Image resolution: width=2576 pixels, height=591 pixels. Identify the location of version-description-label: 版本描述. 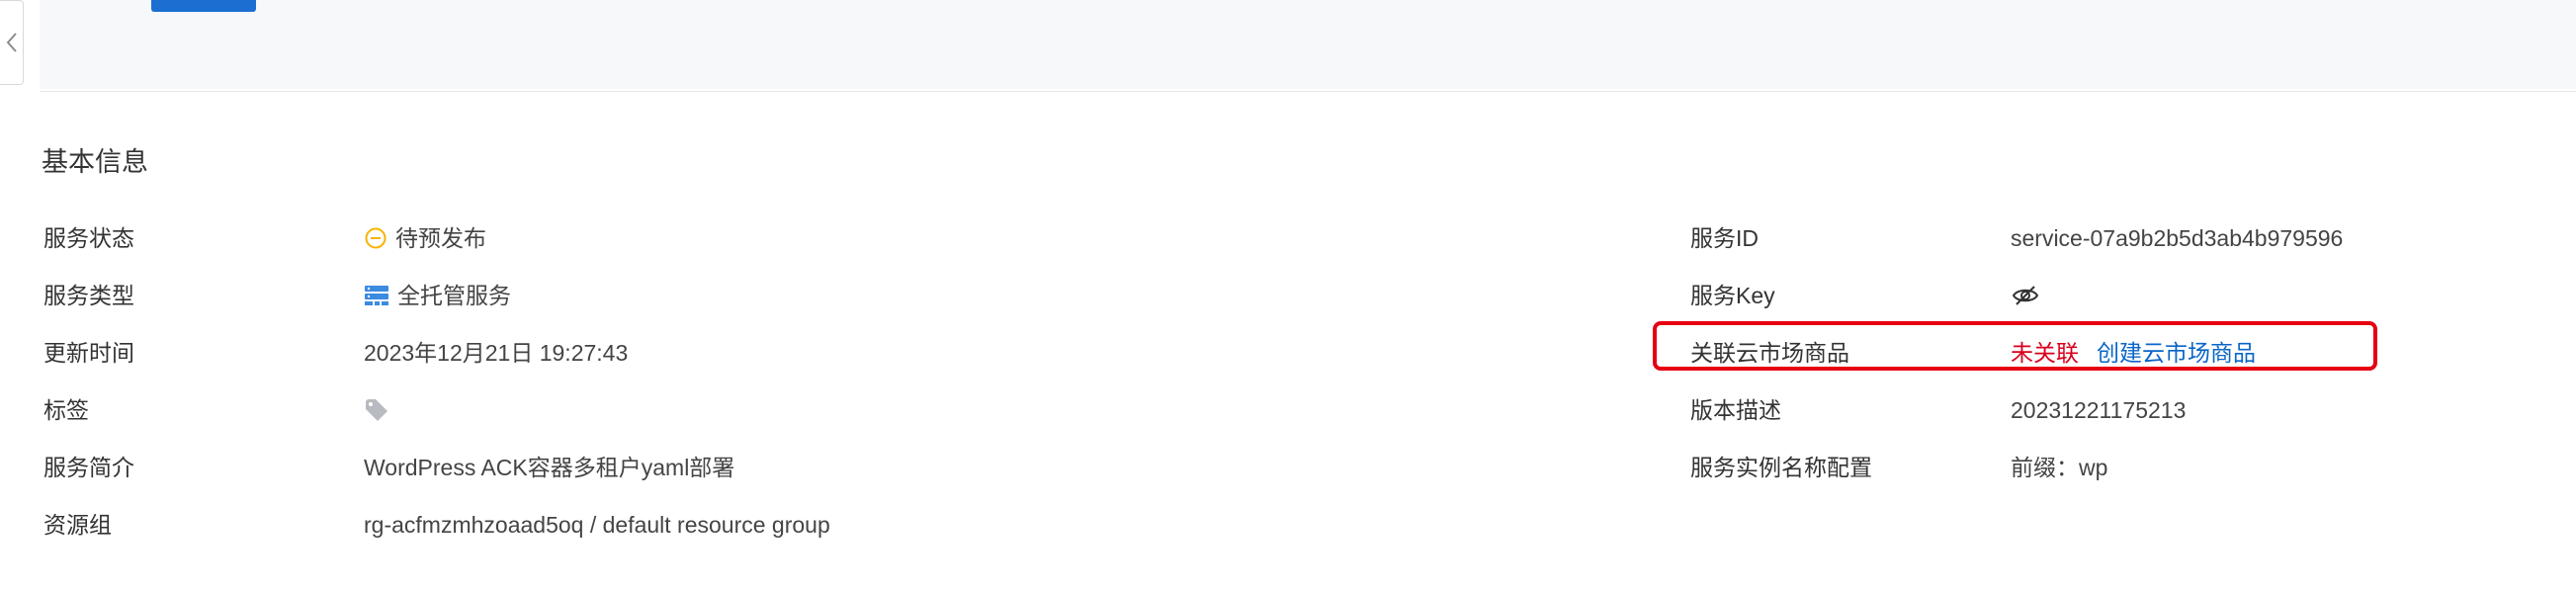
(1735, 410).